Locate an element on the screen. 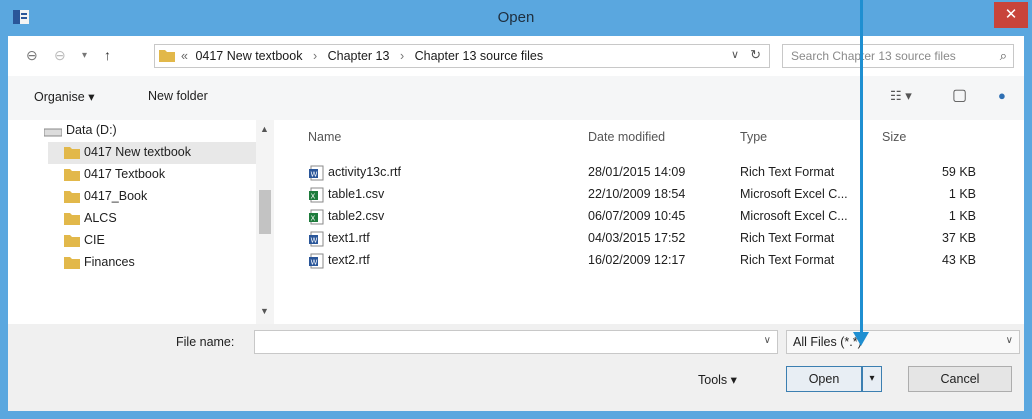  file-name-dropdown-icon: ∨ is located at coordinates (767, 340).